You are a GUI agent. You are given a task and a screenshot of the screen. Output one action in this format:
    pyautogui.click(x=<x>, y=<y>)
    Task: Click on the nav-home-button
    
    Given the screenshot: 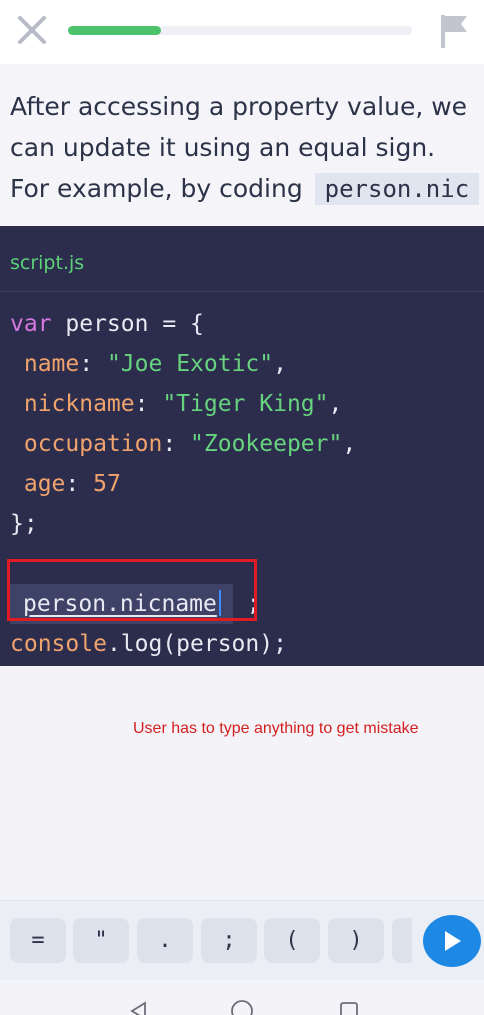 What is the action you would take?
    pyautogui.click(x=242, y=1006)
    